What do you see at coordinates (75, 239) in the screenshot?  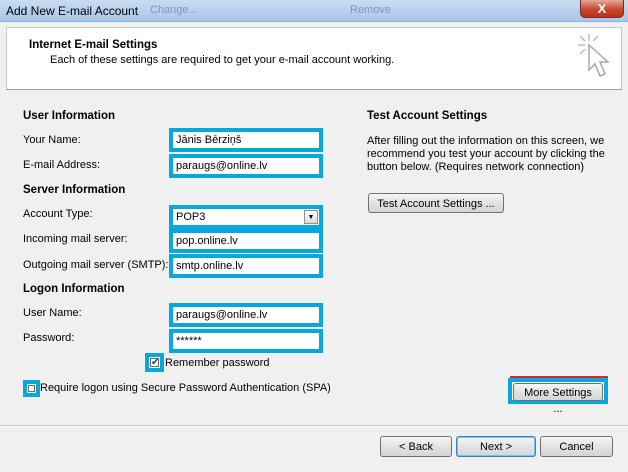 I see `incoming-server-label: Incoming mail server:` at bounding box center [75, 239].